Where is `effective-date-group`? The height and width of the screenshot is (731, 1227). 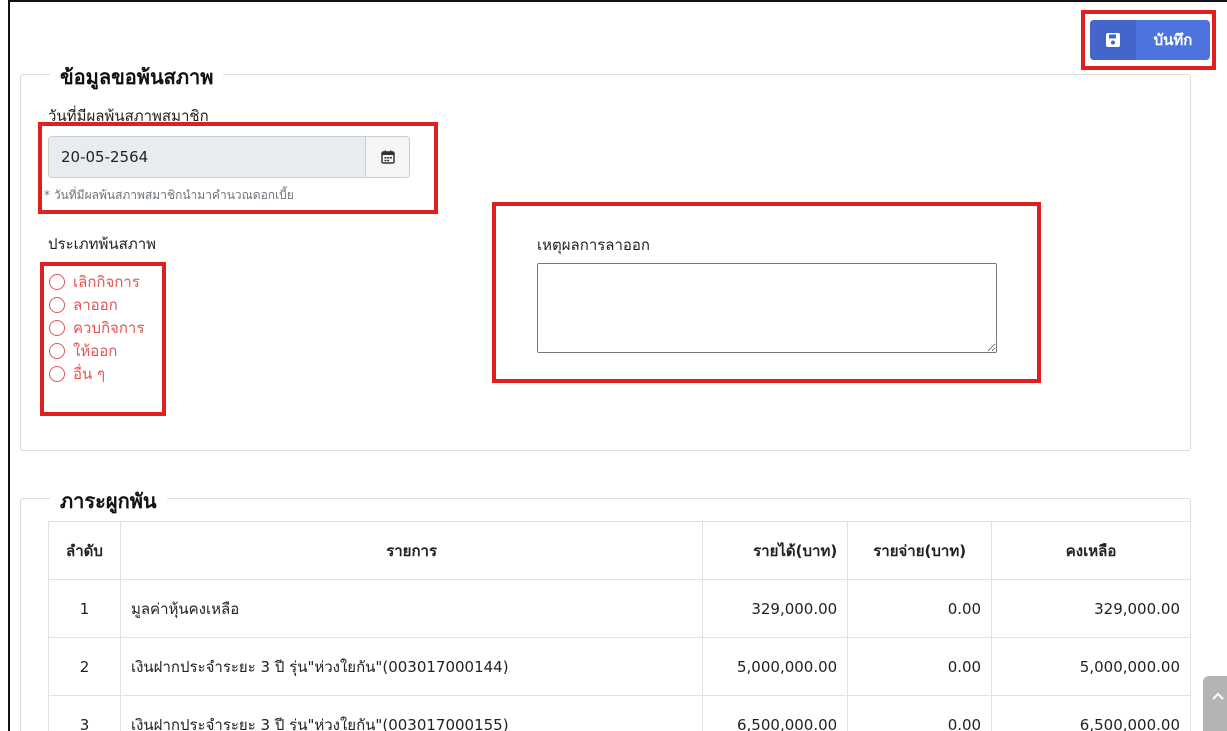 effective-date-group is located at coordinates (229, 157).